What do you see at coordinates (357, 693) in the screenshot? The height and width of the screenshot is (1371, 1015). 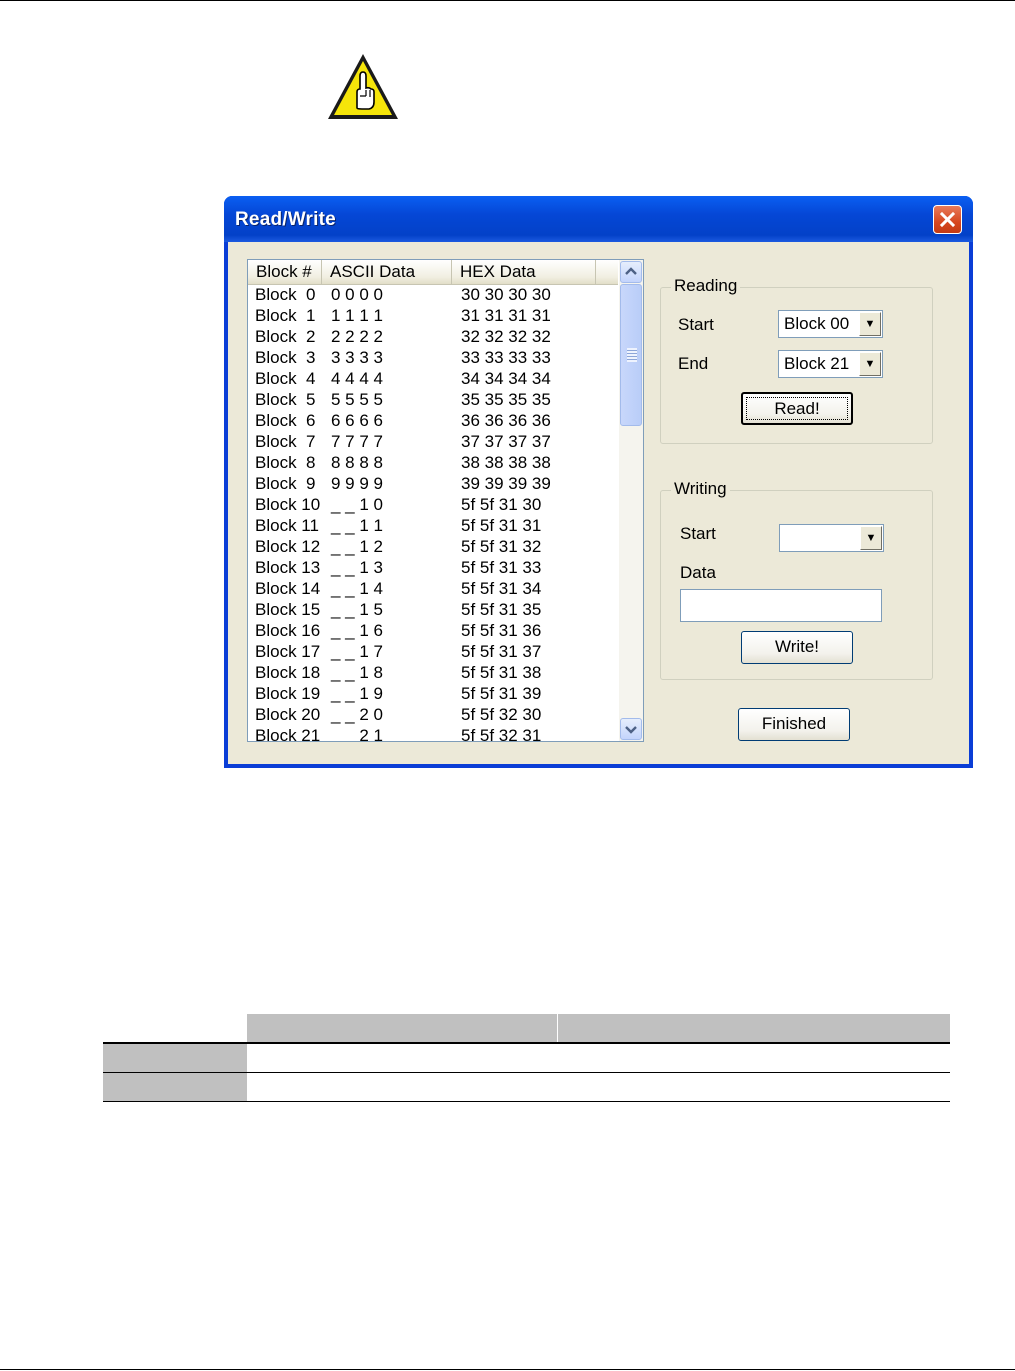 I see `ascii-cell: _ _ 1 9` at bounding box center [357, 693].